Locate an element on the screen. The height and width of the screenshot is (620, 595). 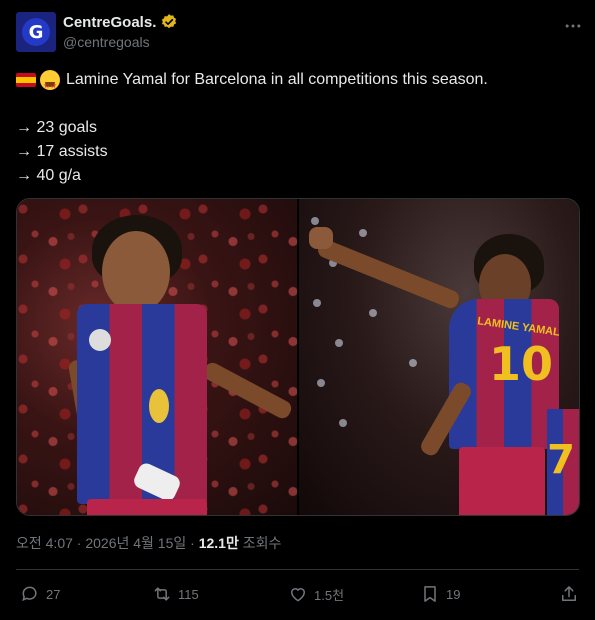
bookmark-icon is located at coordinates (430, 594).